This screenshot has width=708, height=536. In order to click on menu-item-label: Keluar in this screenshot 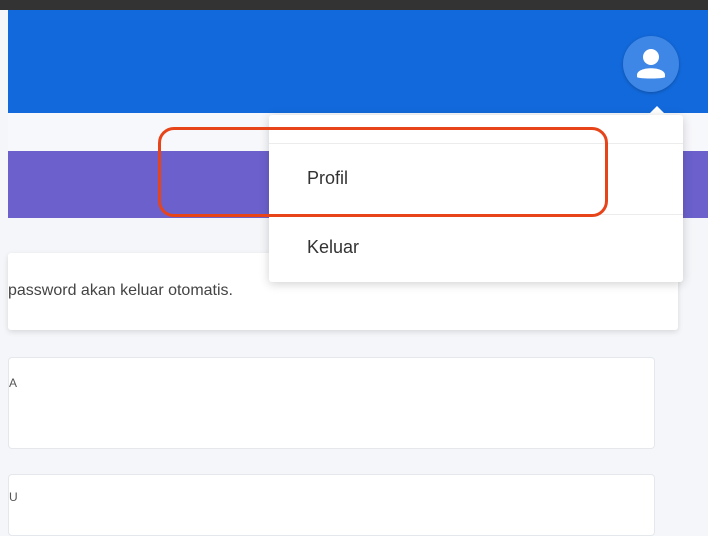, I will do `click(333, 247)`.